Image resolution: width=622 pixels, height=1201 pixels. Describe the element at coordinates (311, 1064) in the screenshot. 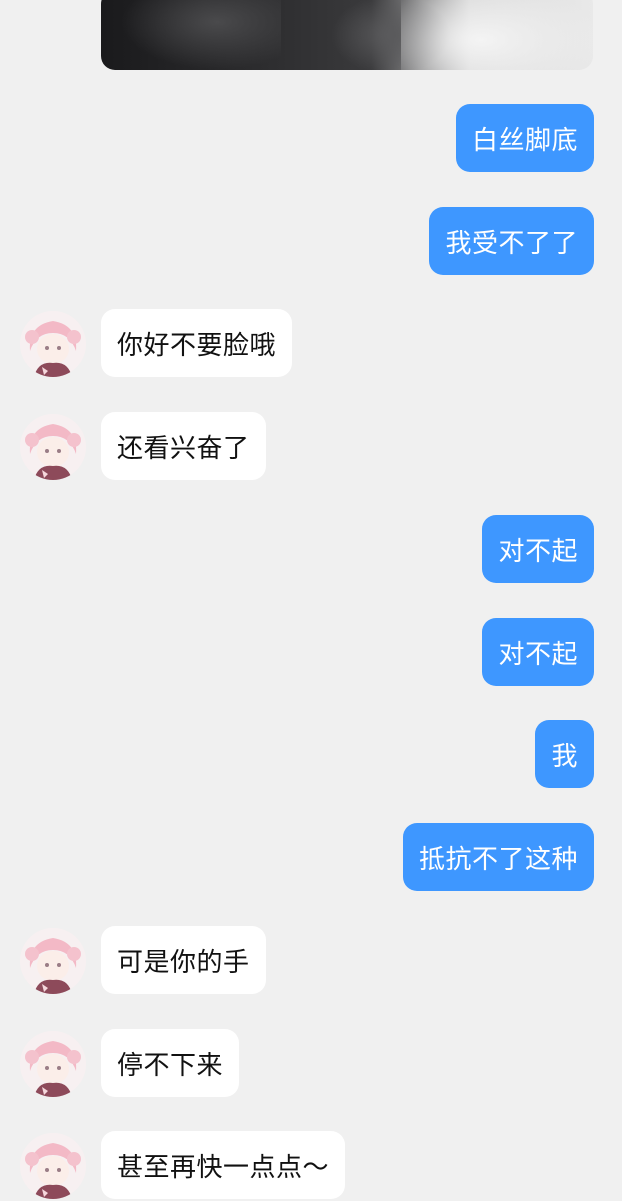

I see `message-row-incoming: 停不下来` at that location.